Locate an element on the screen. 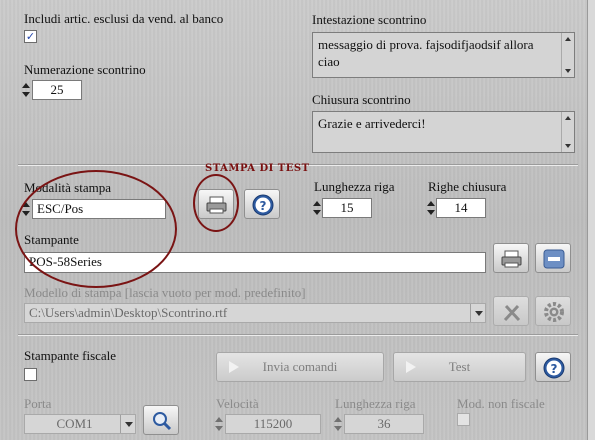 The height and width of the screenshot is (440, 595). select-printer-button is located at coordinates (511, 258).